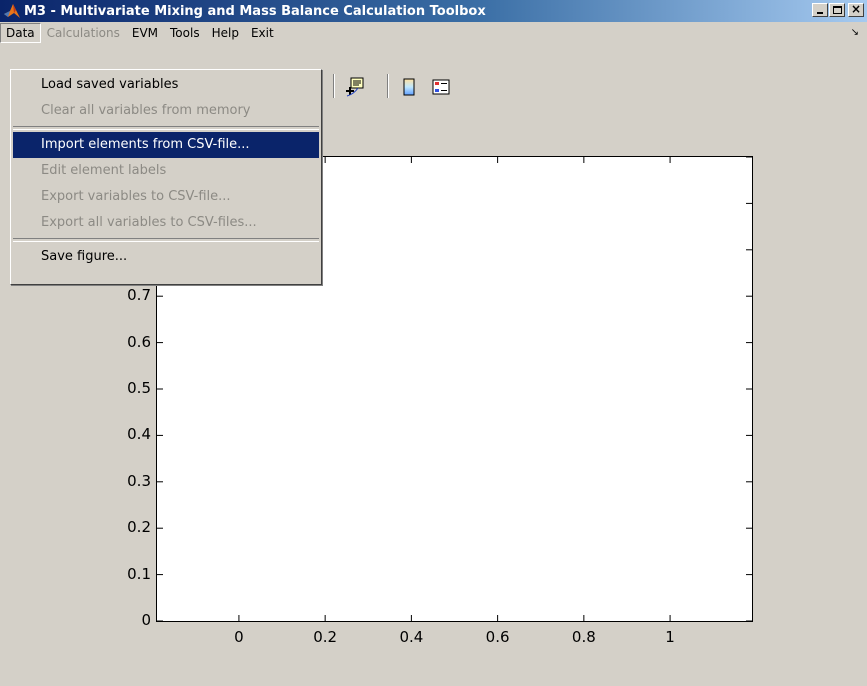  I want to click on x-tick-label: 0.8, so click(583, 637).